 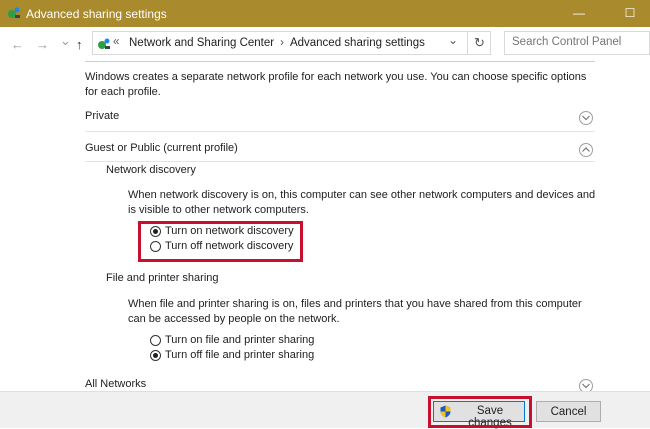 What do you see at coordinates (325, 13) in the screenshot?
I see `title-bar: Advanced sharing settings — ☐` at bounding box center [325, 13].